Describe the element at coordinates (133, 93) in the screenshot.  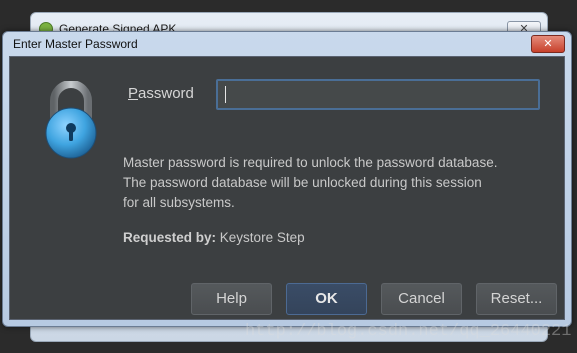
I see `password-label-mnemonic: P` at that location.